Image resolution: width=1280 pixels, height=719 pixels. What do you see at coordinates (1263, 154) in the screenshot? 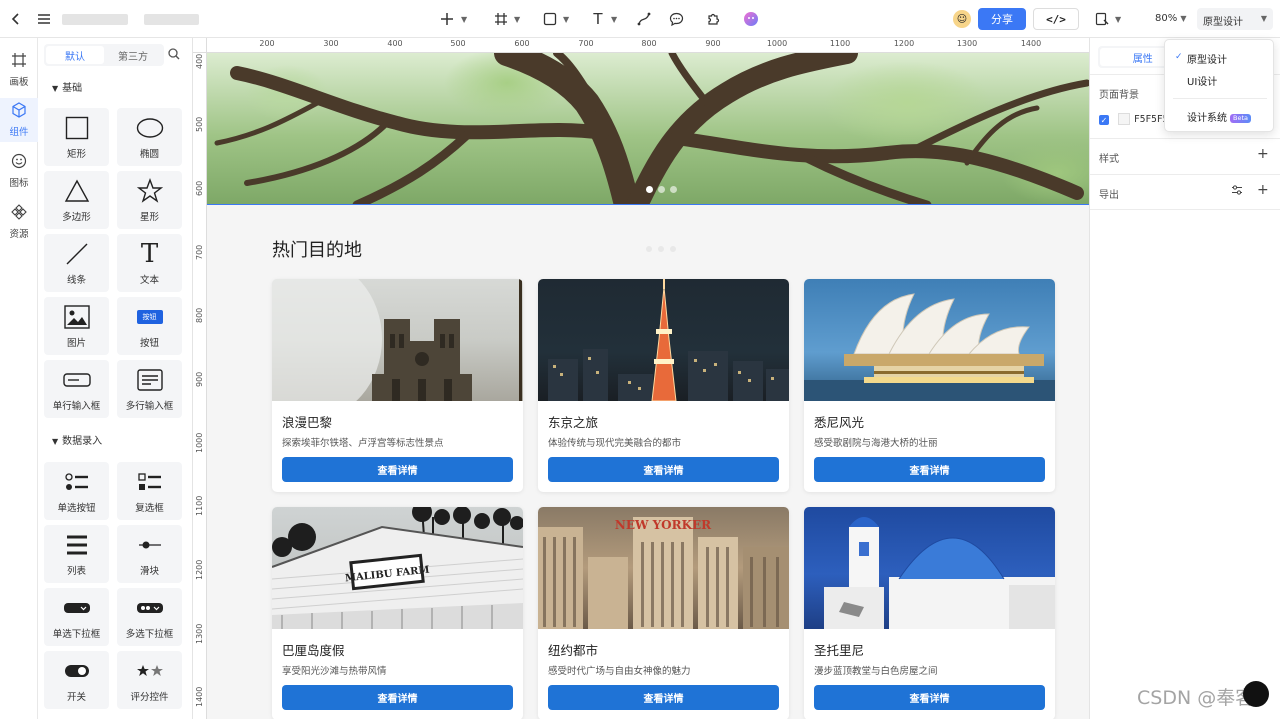
I see `add-style-icon: +` at bounding box center [1263, 154].